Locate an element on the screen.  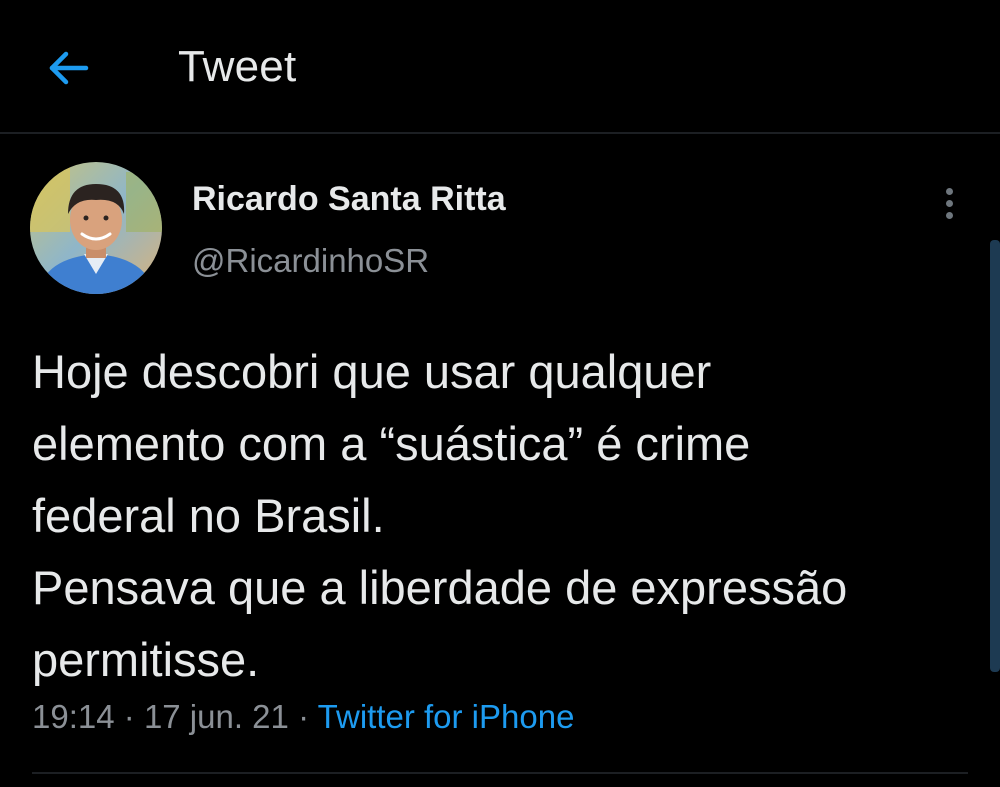
more-options-button is located at coordinates (950, 204).